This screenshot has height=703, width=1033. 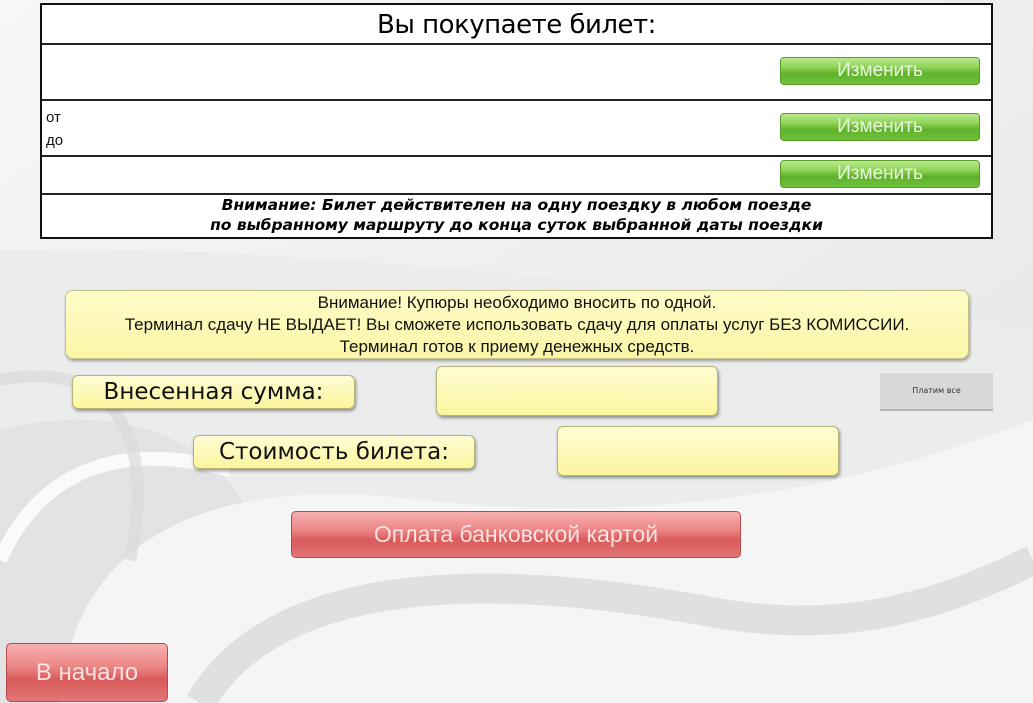 What do you see at coordinates (698, 451) in the screenshot?
I see `ticket-price-field` at bounding box center [698, 451].